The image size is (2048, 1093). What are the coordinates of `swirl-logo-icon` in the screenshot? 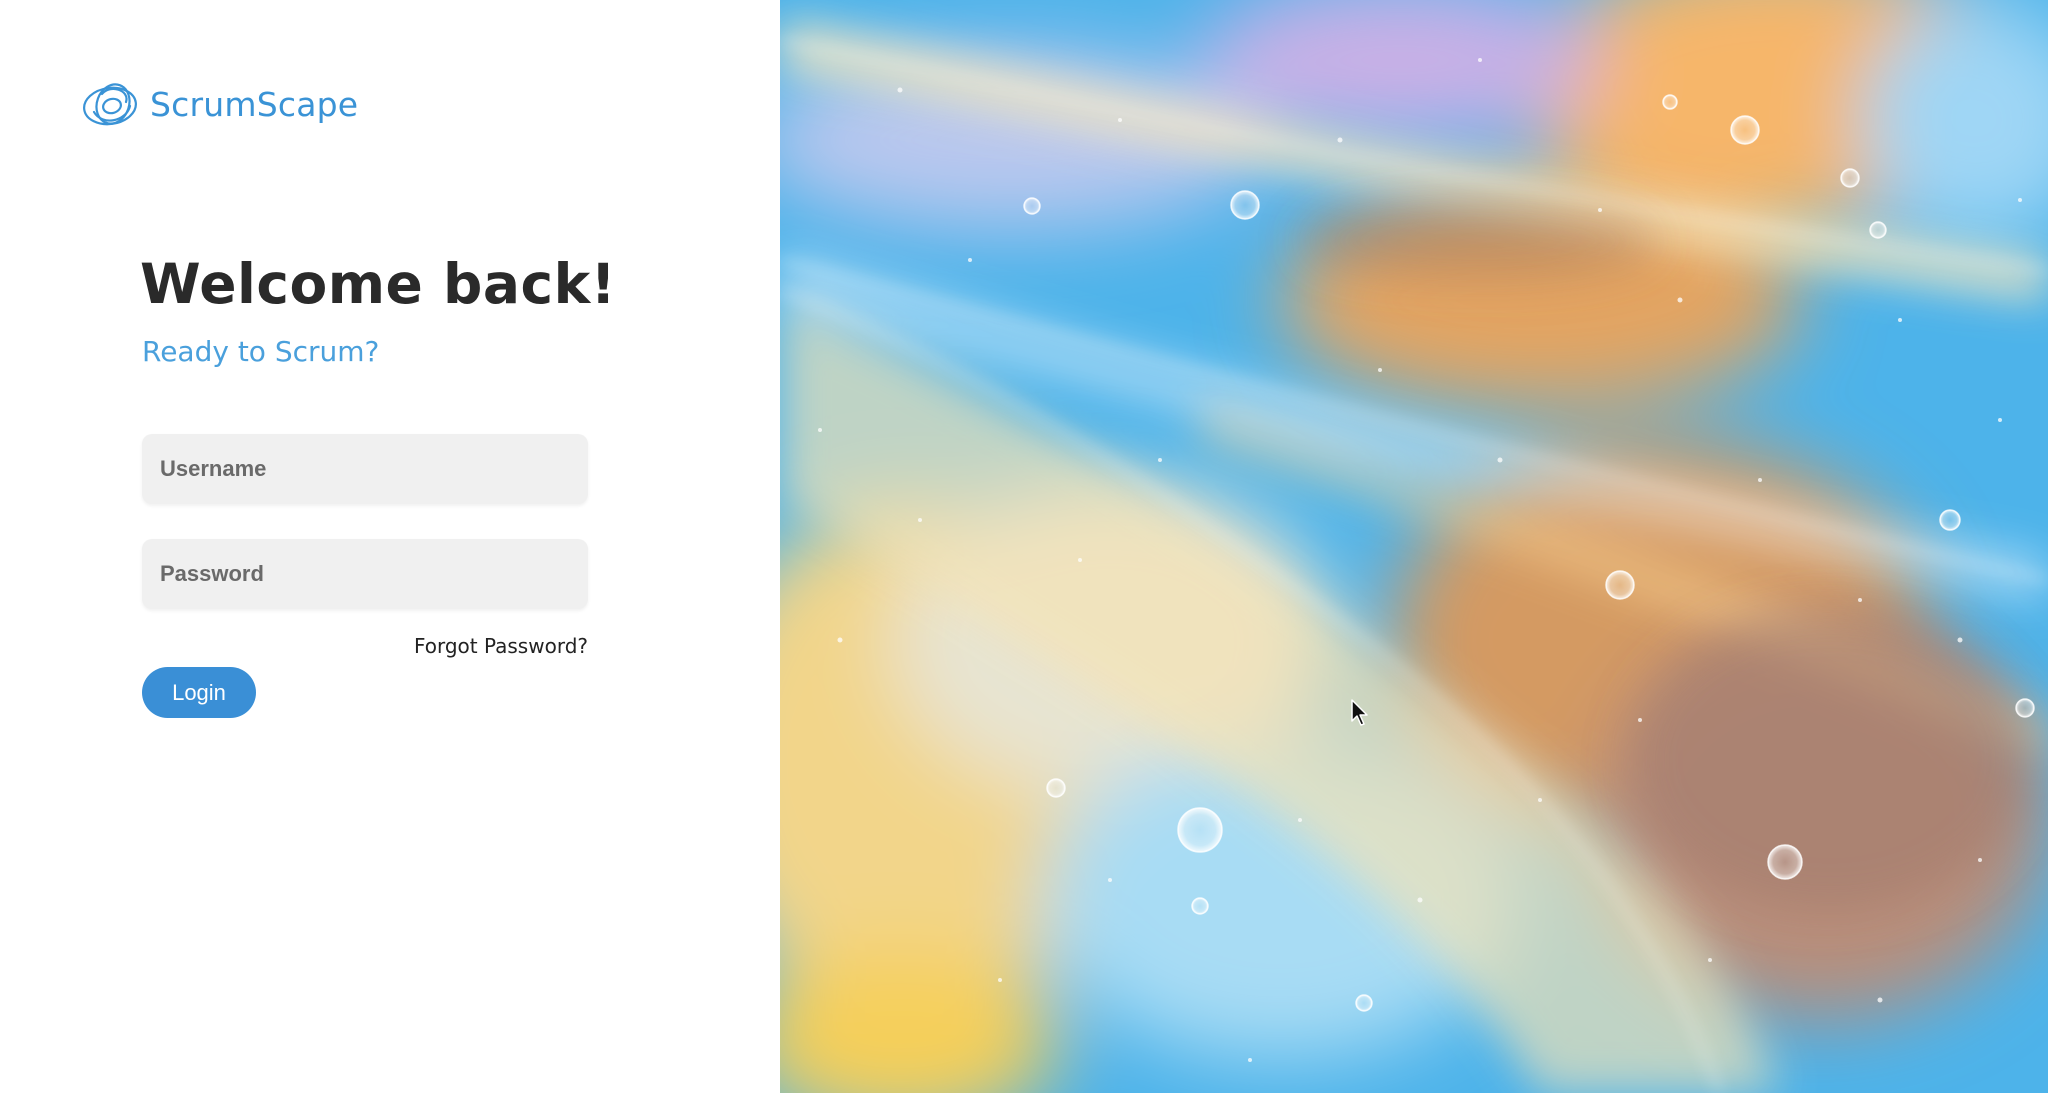 It's located at (110, 104).